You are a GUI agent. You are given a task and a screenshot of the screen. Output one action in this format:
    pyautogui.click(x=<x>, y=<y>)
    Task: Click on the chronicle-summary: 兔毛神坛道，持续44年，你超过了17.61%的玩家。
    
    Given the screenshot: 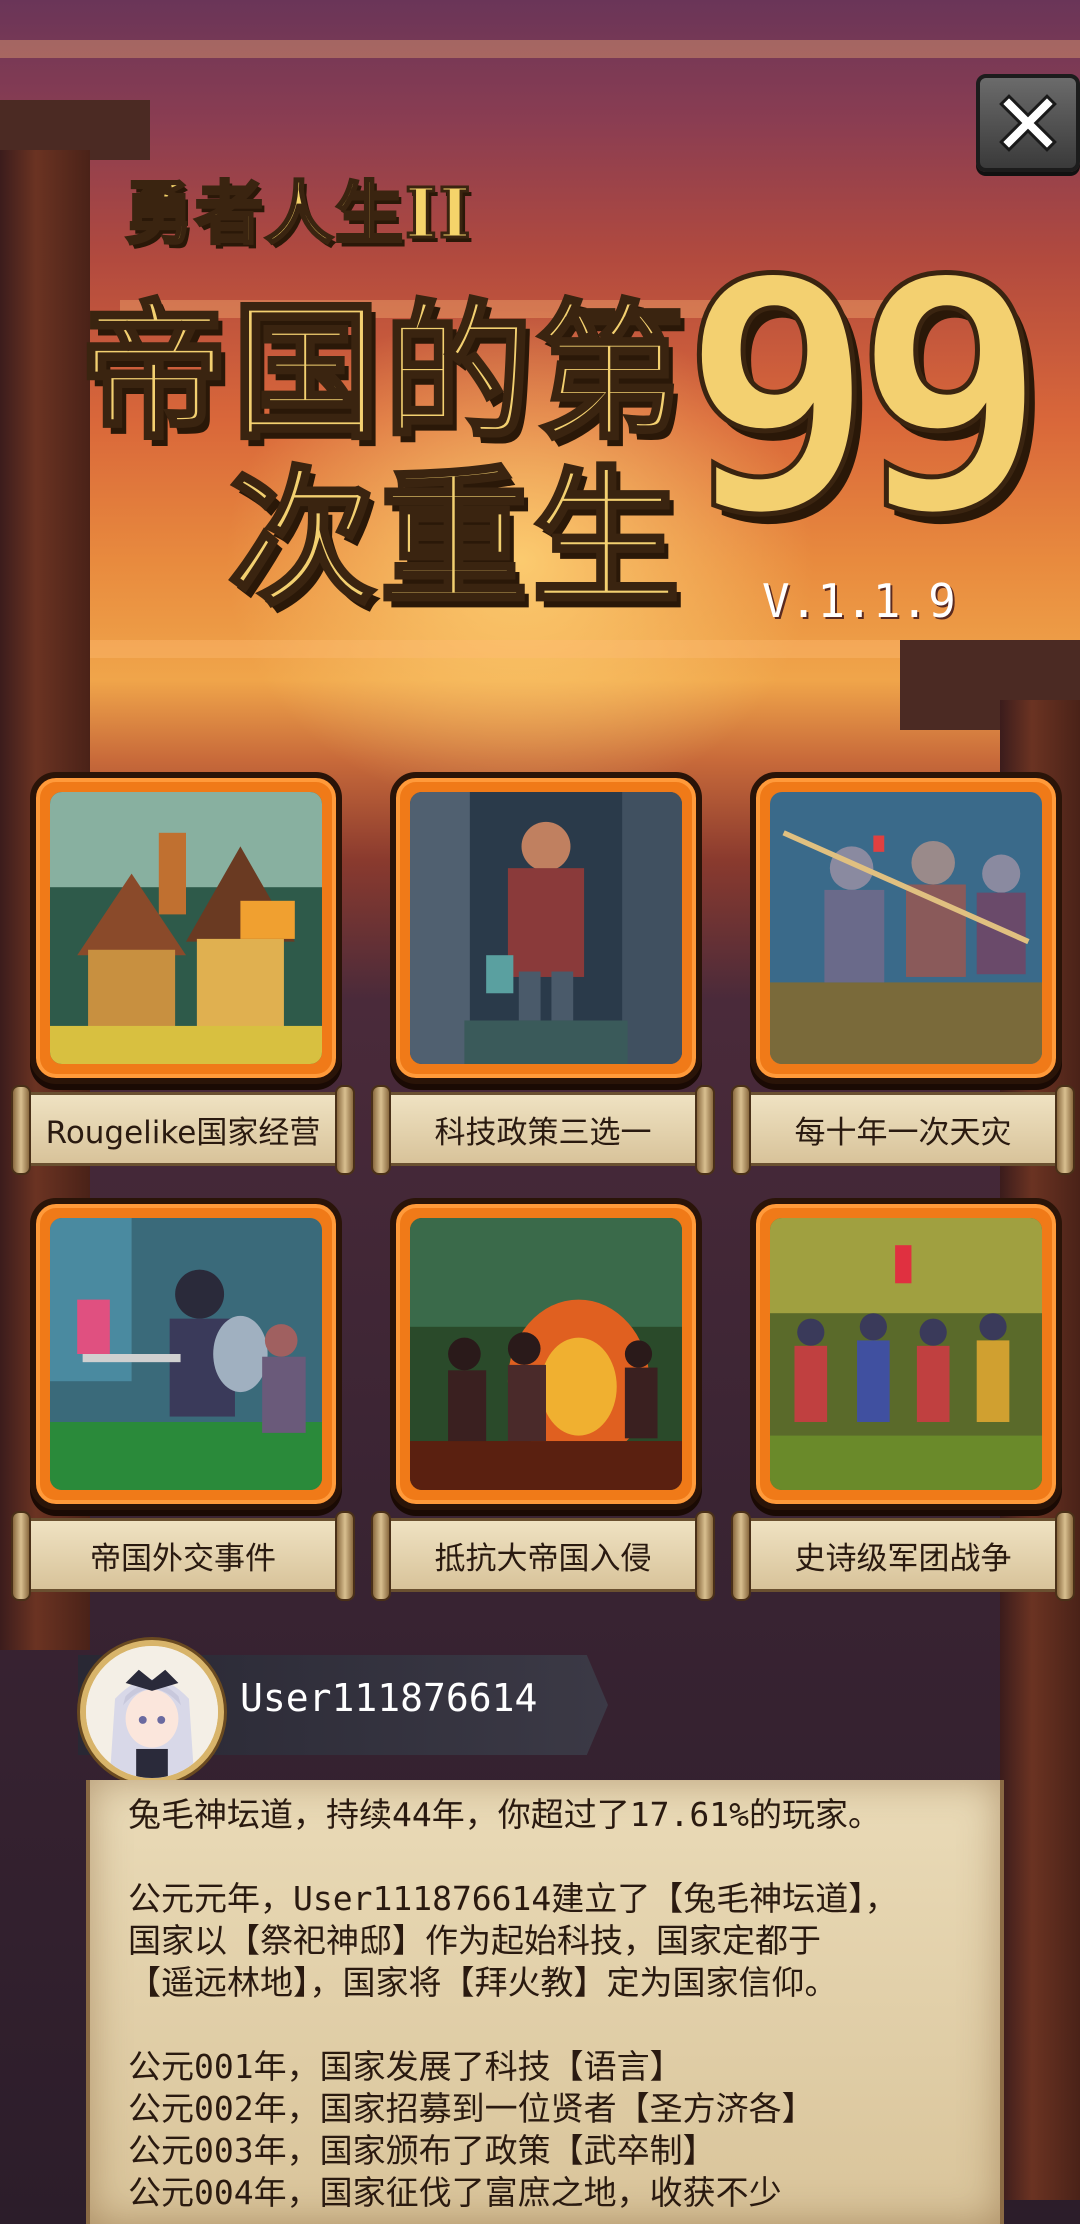 What is the action you would take?
    pyautogui.click(x=504, y=1814)
    